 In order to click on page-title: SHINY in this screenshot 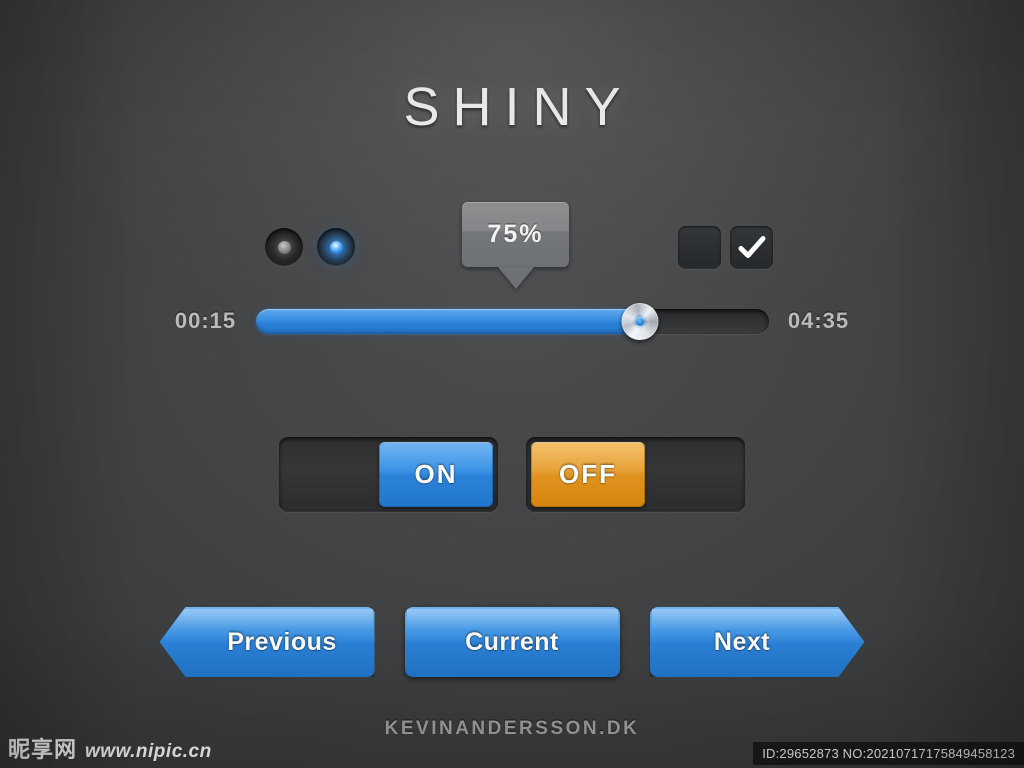, I will do `click(518, 107)`.